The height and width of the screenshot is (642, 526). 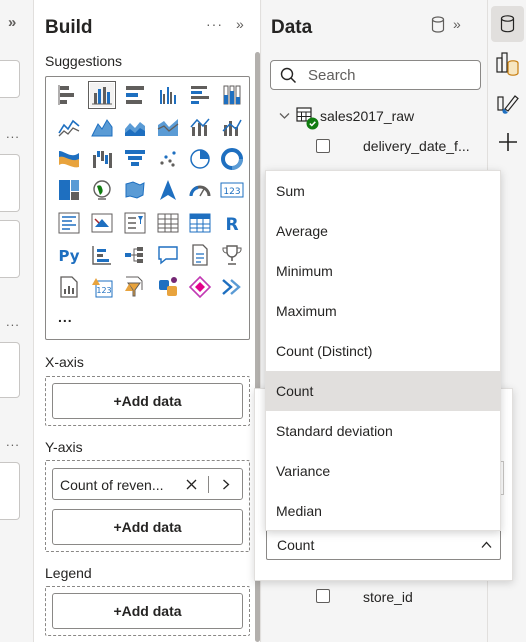 I want to click on treemap-icon, so click(x=69, y=190).